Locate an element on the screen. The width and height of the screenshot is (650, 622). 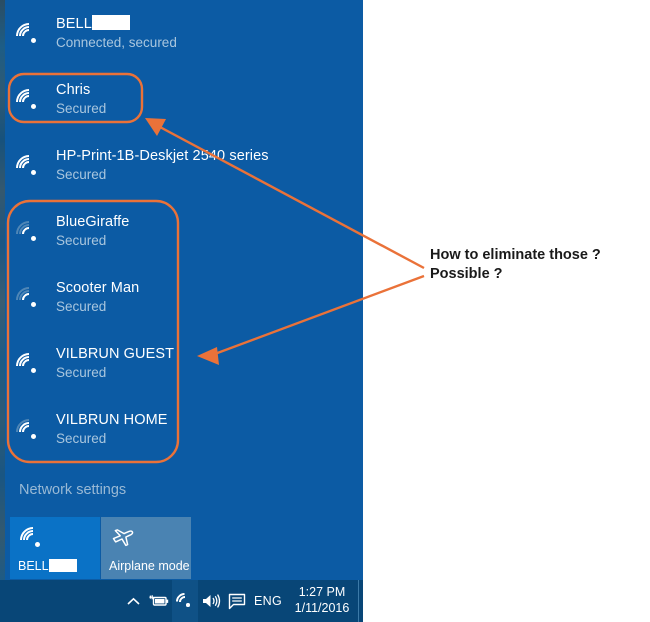
annotation-line-2: Possible ? is located at coordinates (466, 274).